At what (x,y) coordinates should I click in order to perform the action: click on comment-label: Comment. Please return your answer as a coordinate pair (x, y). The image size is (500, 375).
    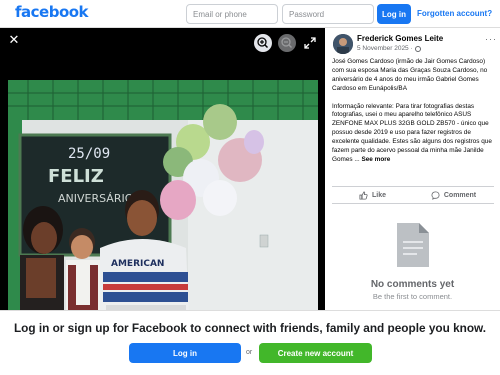
    Looking at the image, I should click on (460, 195).